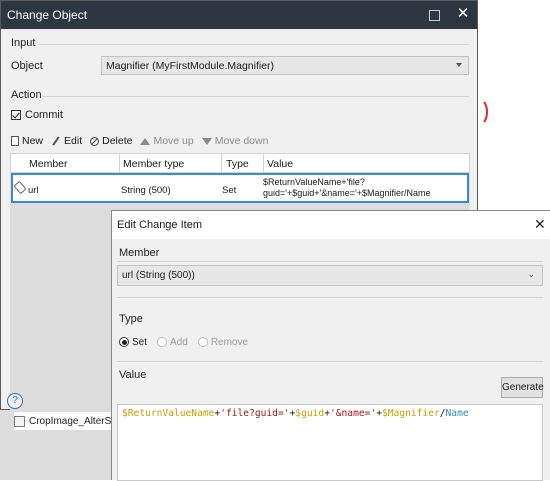 This screenshot has height=481, width=550. Describe the element at coordinates (531, 274) in the screenshot. I see `chevron-down-icon: ⌄` at that location.